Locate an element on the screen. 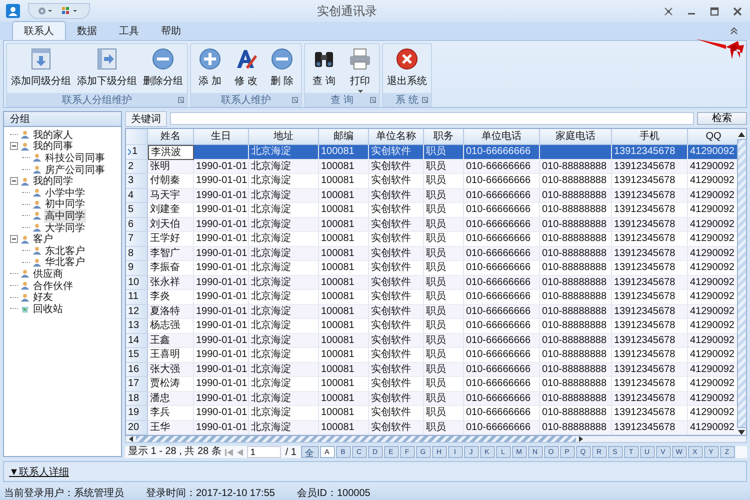 Image resolution: width=750 pixels, height=500 pixels. letter-filter-button: 全 is located at coordinates (309, 452).